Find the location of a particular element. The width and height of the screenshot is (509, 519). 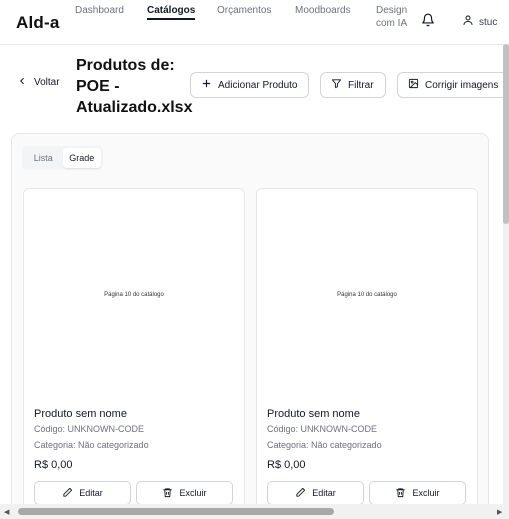

nav-orcamentos: Orçamentos is located at coordinates (244, 10).